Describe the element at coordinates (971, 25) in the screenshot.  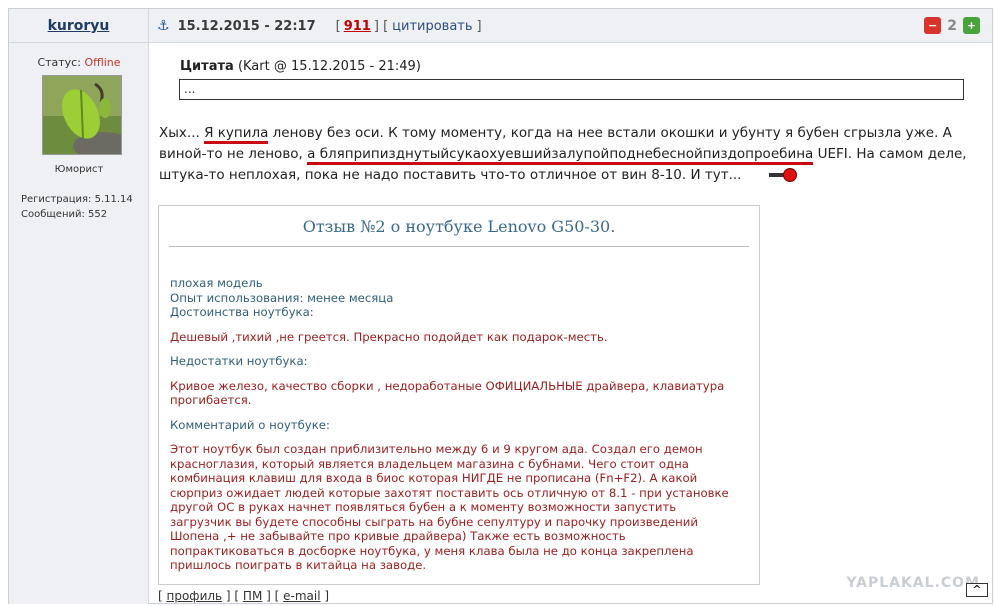
I see `thumbs-up-icon: +` at that location.